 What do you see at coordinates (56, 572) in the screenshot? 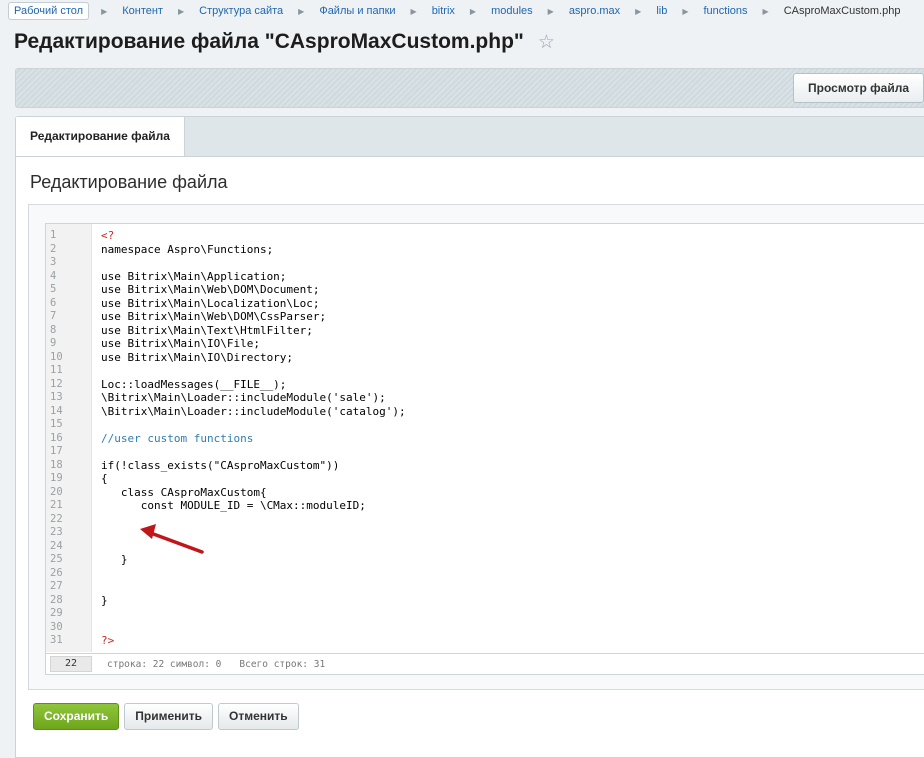
I see `line-number: 26` at bounding box center [56, 572].